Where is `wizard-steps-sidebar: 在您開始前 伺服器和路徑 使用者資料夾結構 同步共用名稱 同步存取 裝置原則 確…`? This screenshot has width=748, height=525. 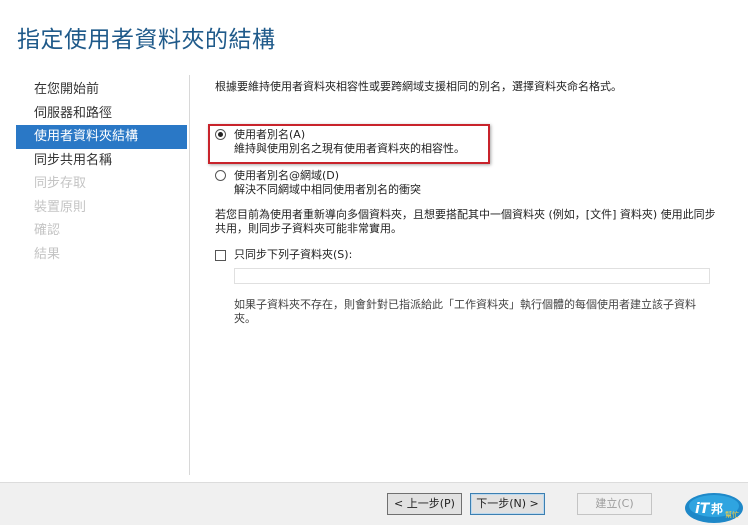
wizard-steps-sidebar: 在您開始前 伺服器和路徑 使用者資料夾結構 同步共用名稱 同步存取 裝置原則 確… is located at coordinates (101, 172).